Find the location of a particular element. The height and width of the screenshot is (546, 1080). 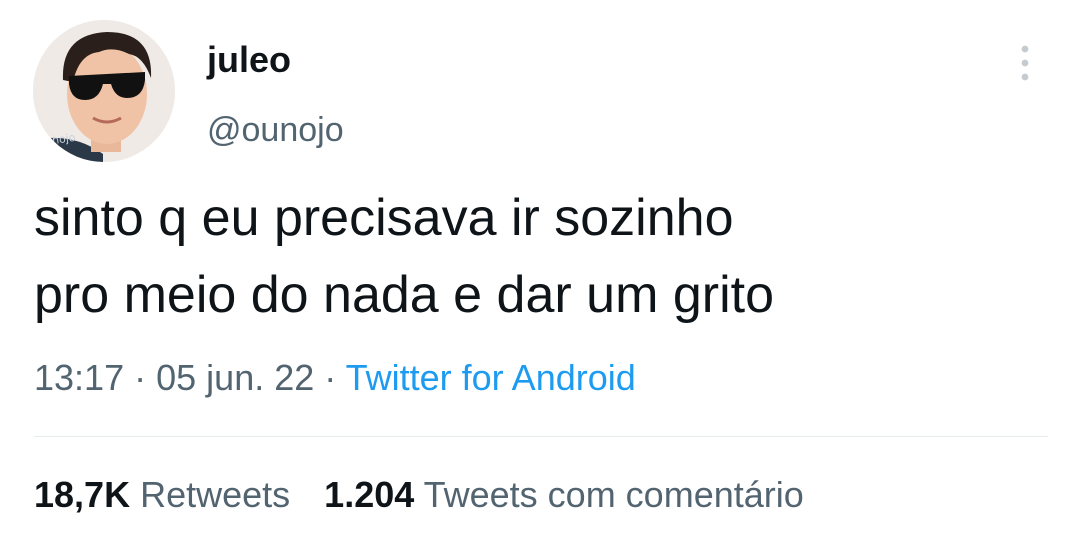

display-name: juleo is located at coordinates (249, 60).